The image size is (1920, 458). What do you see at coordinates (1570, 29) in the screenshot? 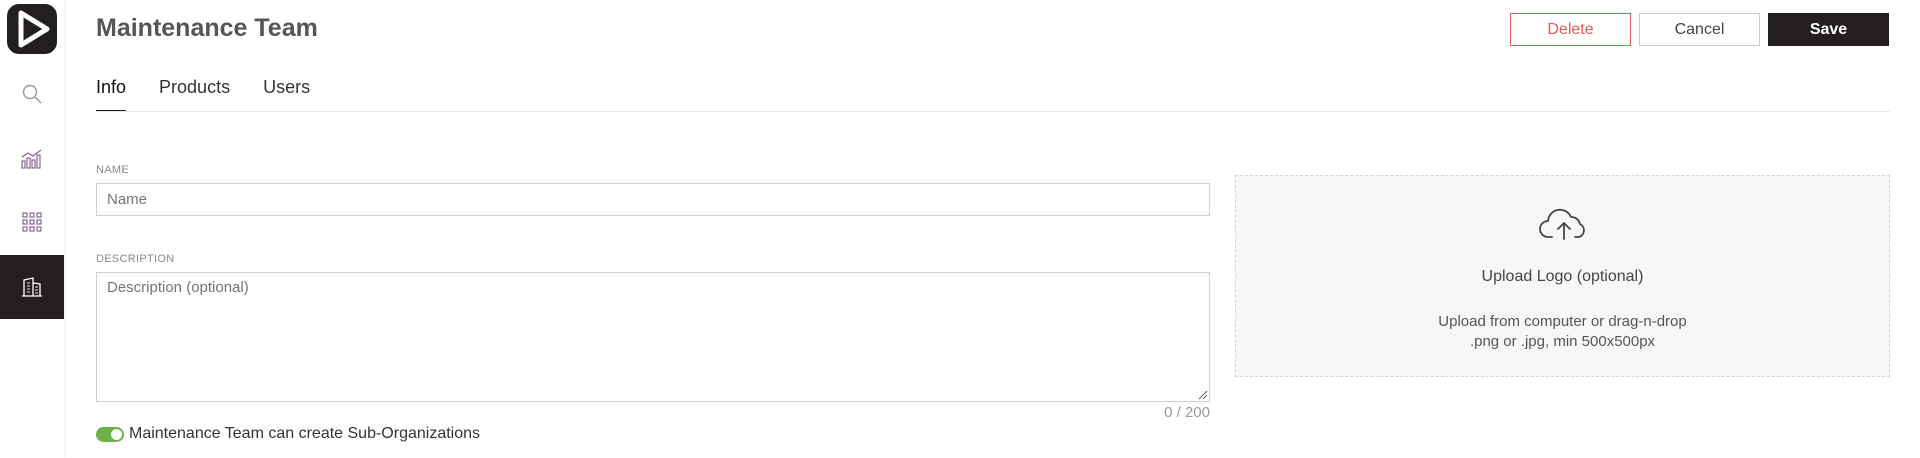
I see `delete-button: Delete` at bounding box center [1570, 29].